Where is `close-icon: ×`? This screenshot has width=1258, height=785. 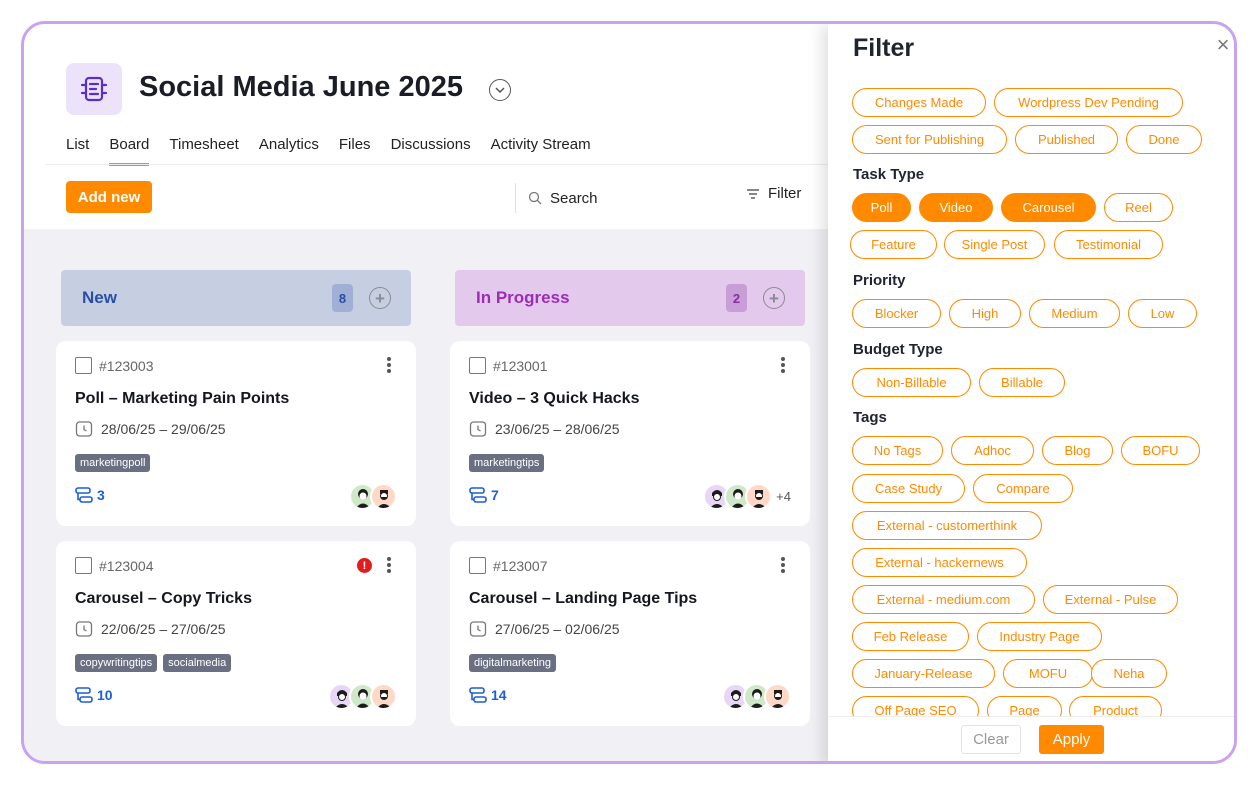
close-icon: × is located at coordinates (1223, 45).